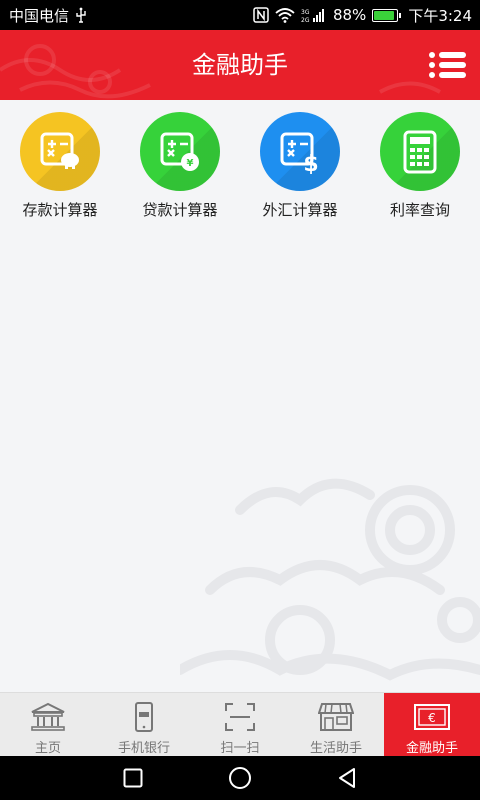 The image size is (480, 800). Describe the element at coordinates (419, 210) in the screenshot. I see `tile-label: 利率查询` at that location.